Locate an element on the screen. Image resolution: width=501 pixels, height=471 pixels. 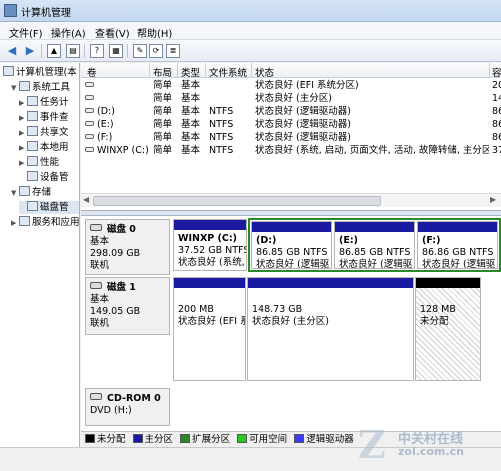
volume-row: 简单 基本 状态良好 (主分区) 14 is located at coordinates (291, 98).